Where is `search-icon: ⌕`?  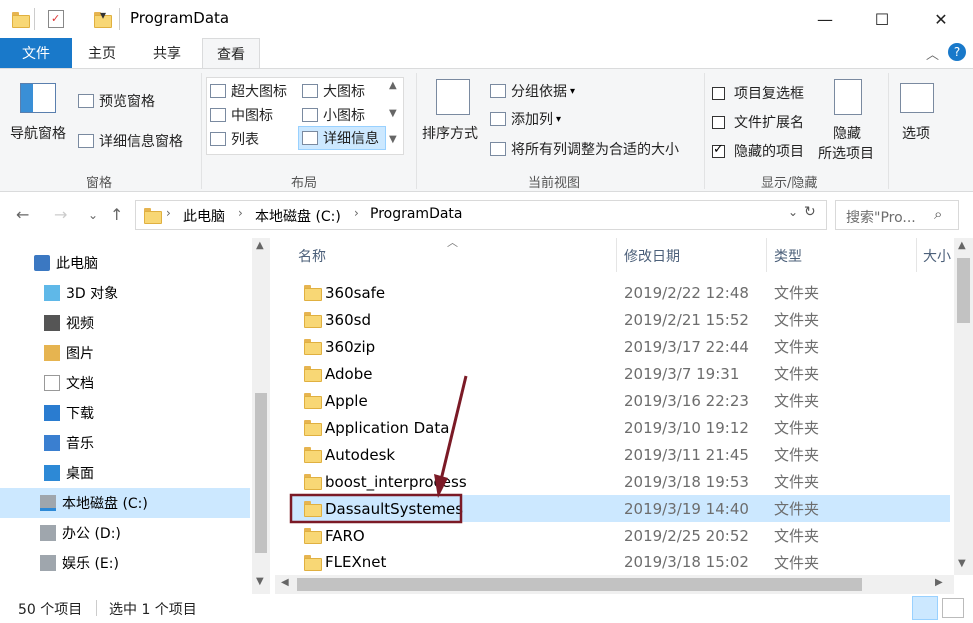 search-icon: ⌕ is located at coordinates (938, 214).